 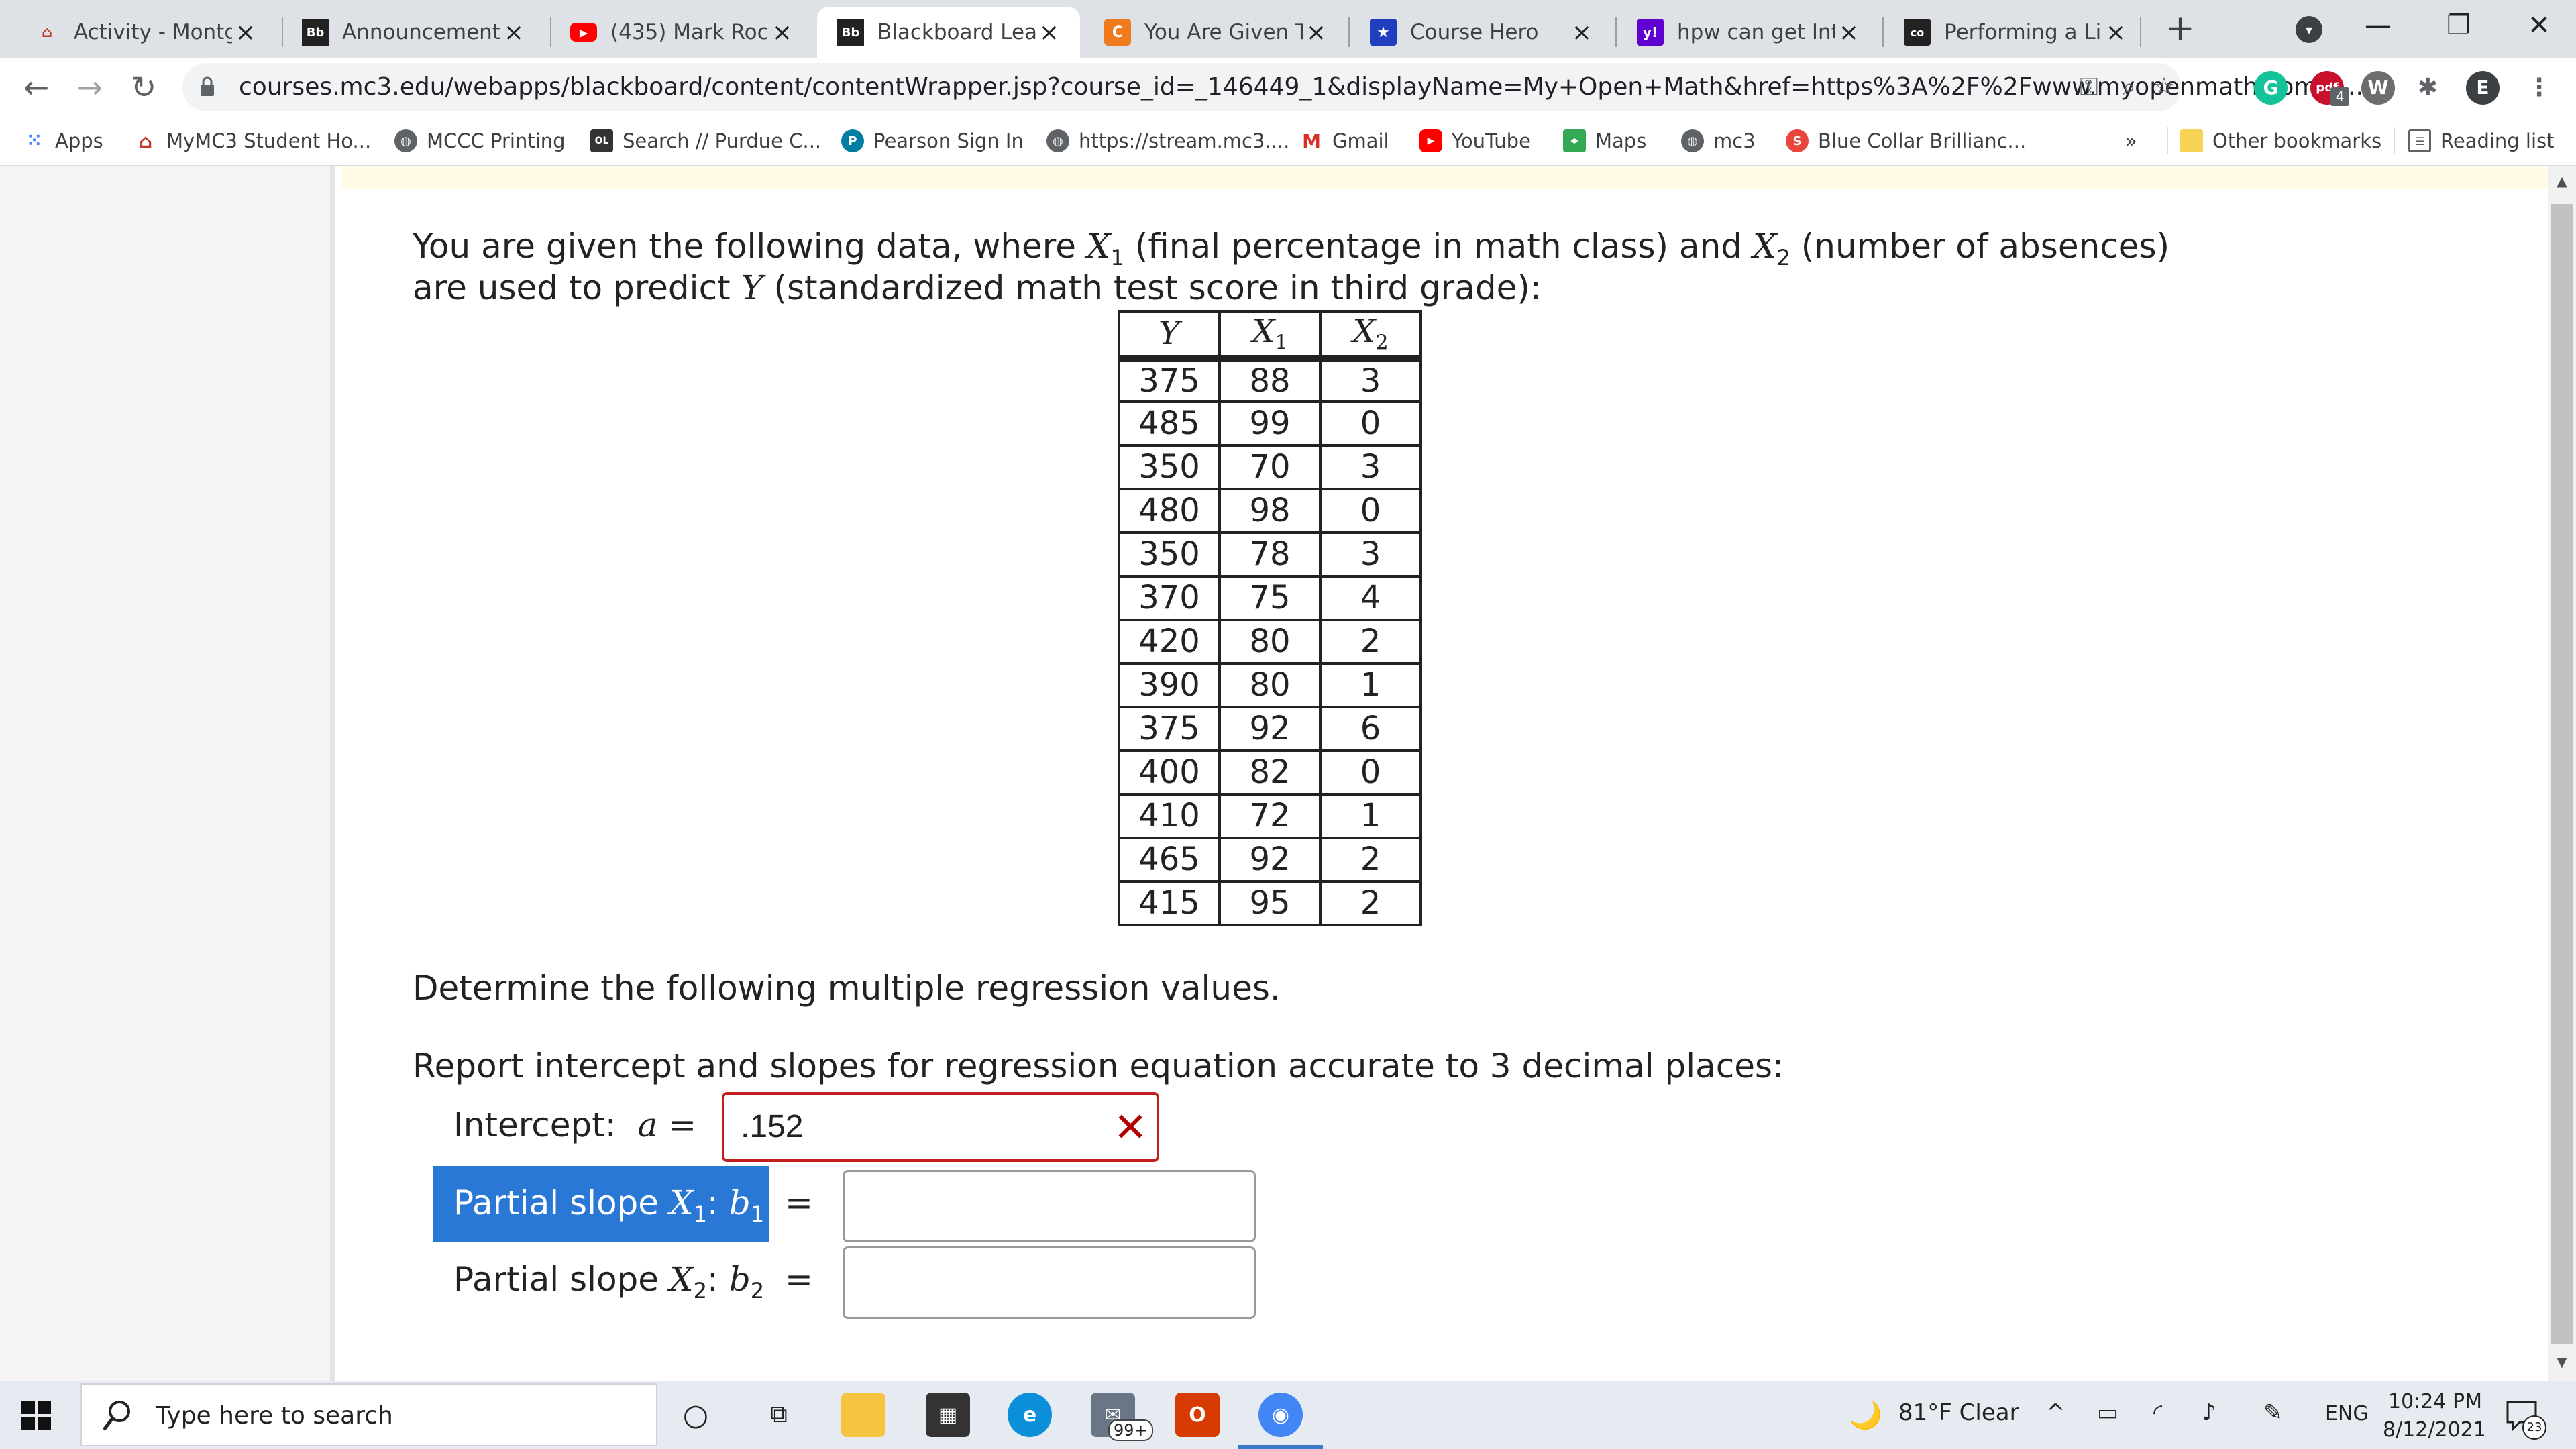 What do you see at coordinates (1748, 32) in the screenshot?
I see `tab-yahoo: y! hpw can get Inter ×` at bounding box center [1748, 32].